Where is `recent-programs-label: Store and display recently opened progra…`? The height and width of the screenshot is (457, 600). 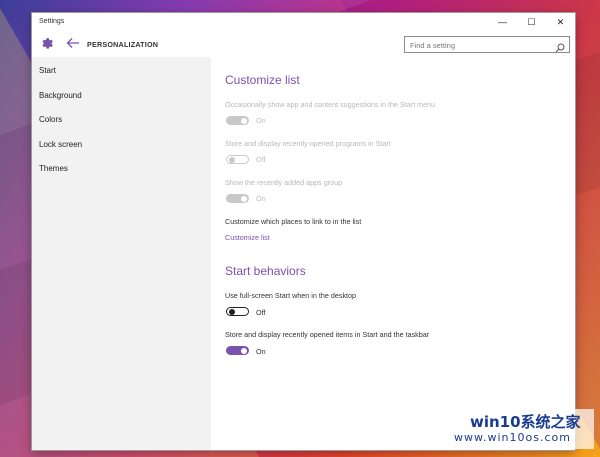
recent-programs-label: Store and display recently opened progra… is located at coordinates (308, 143).